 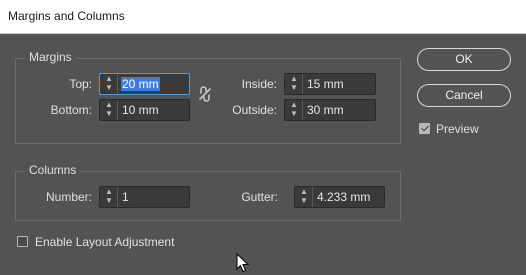 I want to click on columns-legend: Columns, so click(x=53, y=170).